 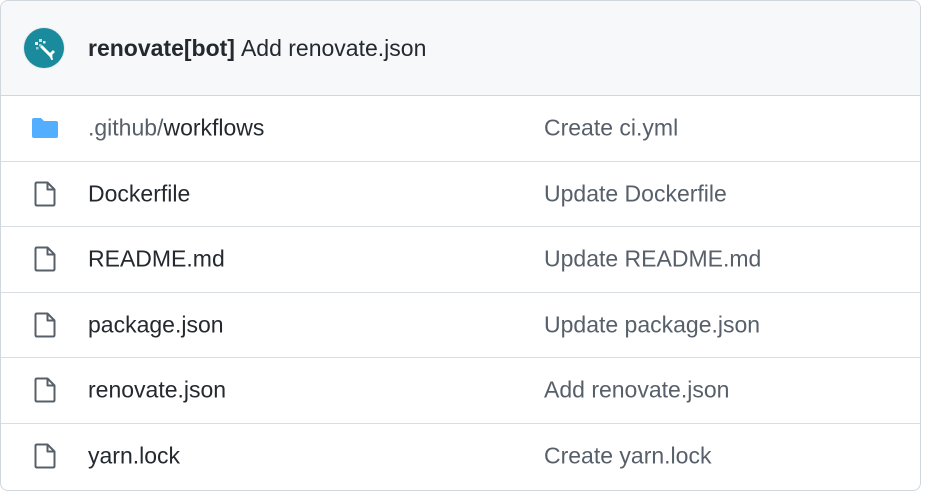 I want to click on file-row-readme: README.md Update README.md, so click(x=460, y=260).